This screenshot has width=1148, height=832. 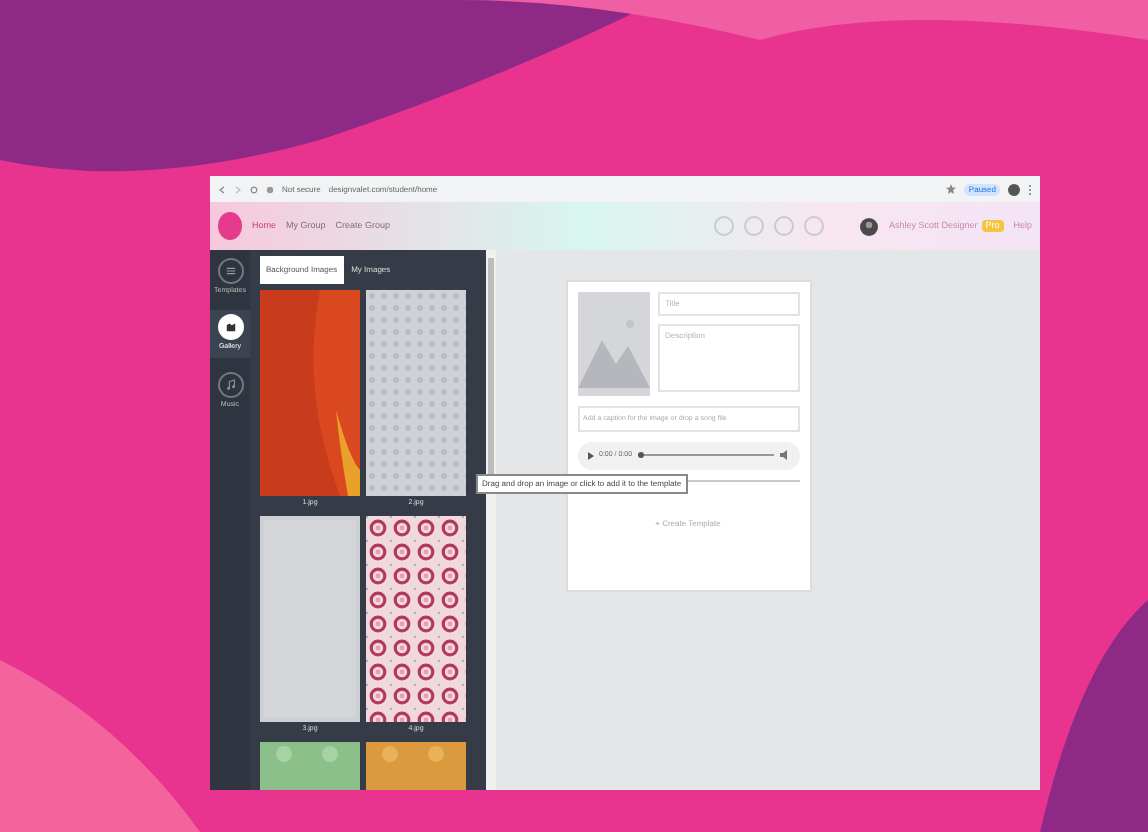 I want to click on volume-icon, so click(x=784, y=455).